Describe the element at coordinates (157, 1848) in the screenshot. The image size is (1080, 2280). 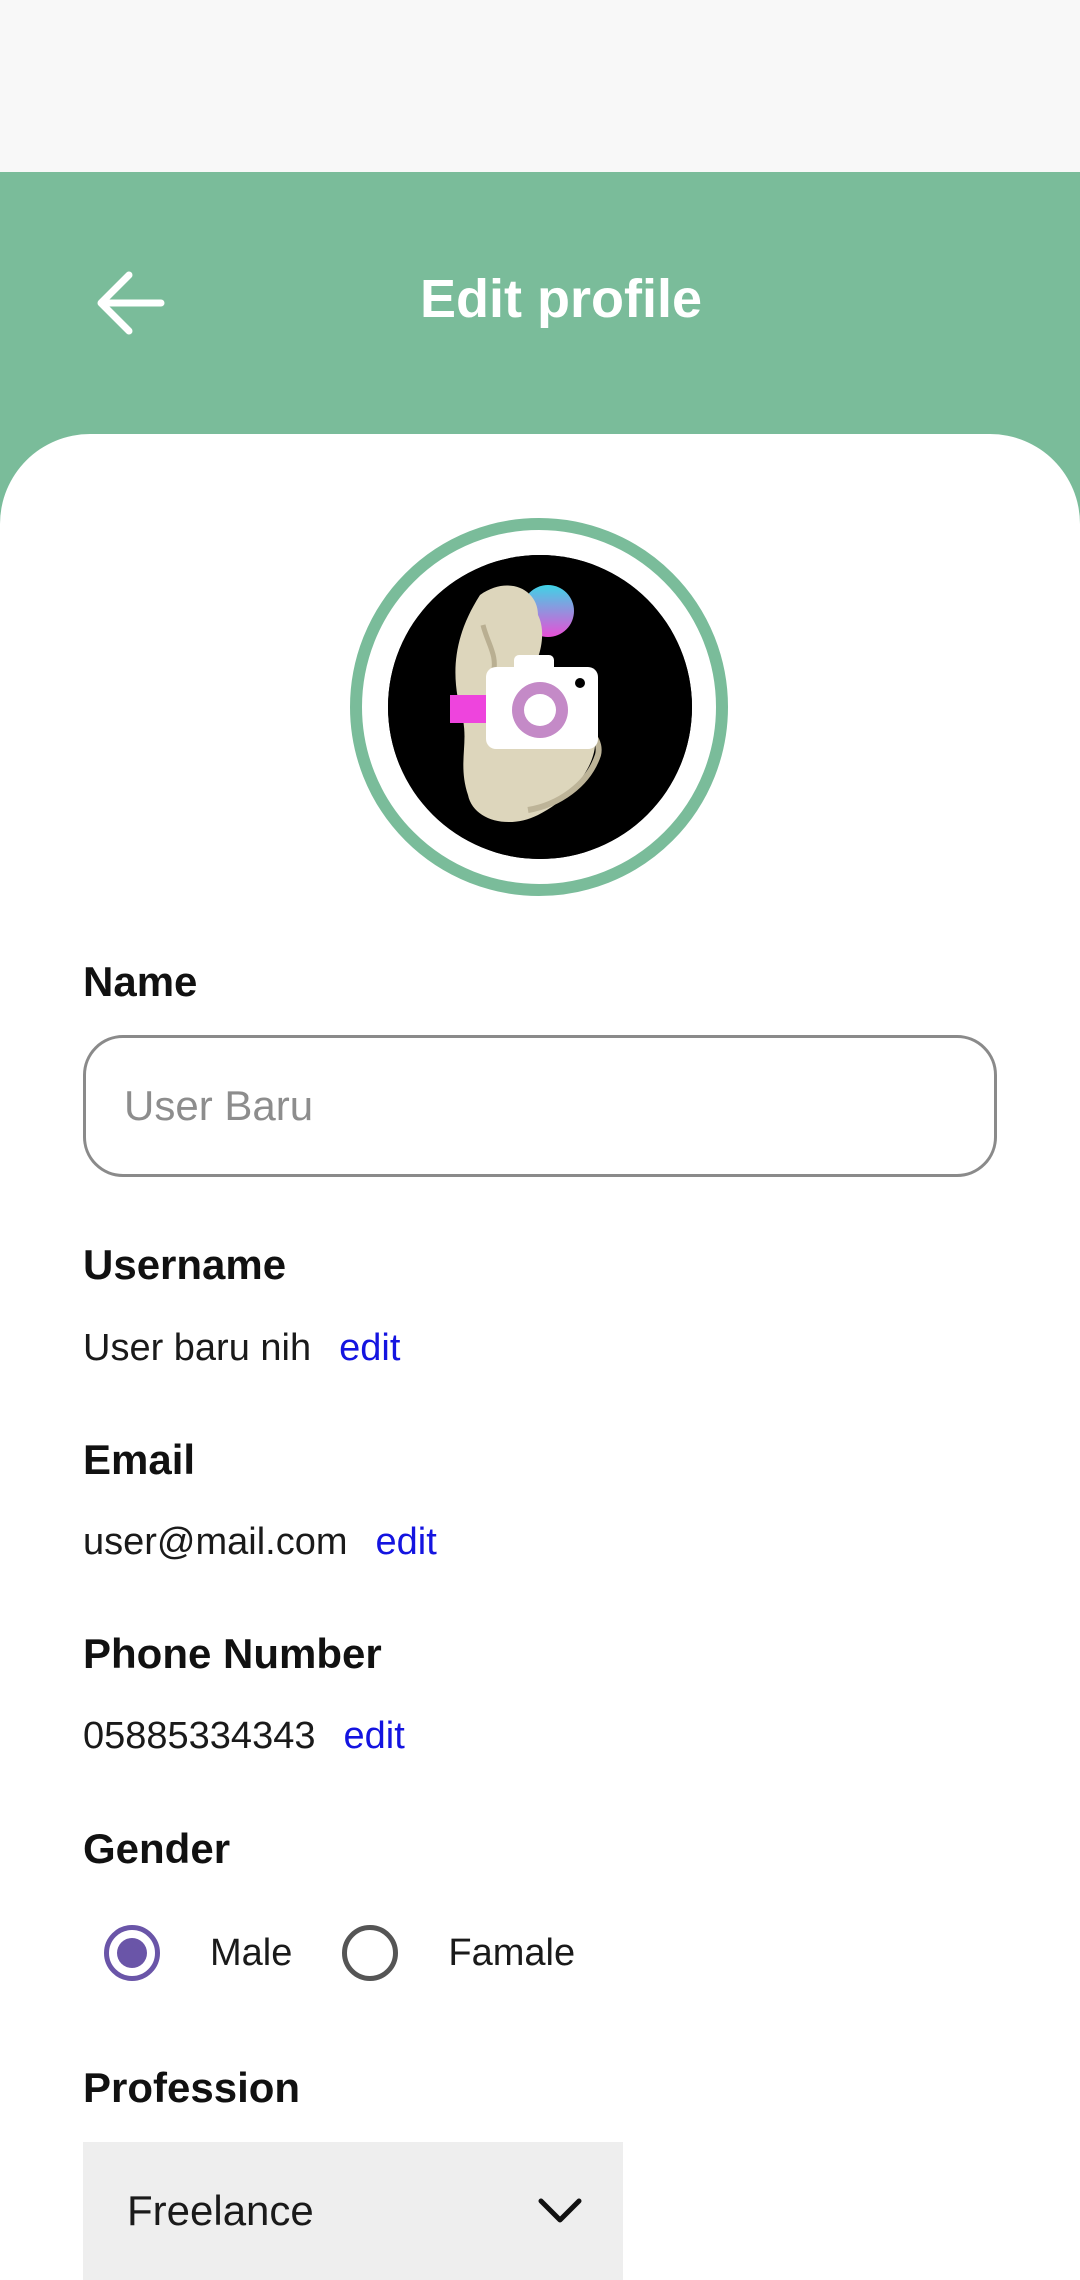
I see `gender-label: Gender` at that location.